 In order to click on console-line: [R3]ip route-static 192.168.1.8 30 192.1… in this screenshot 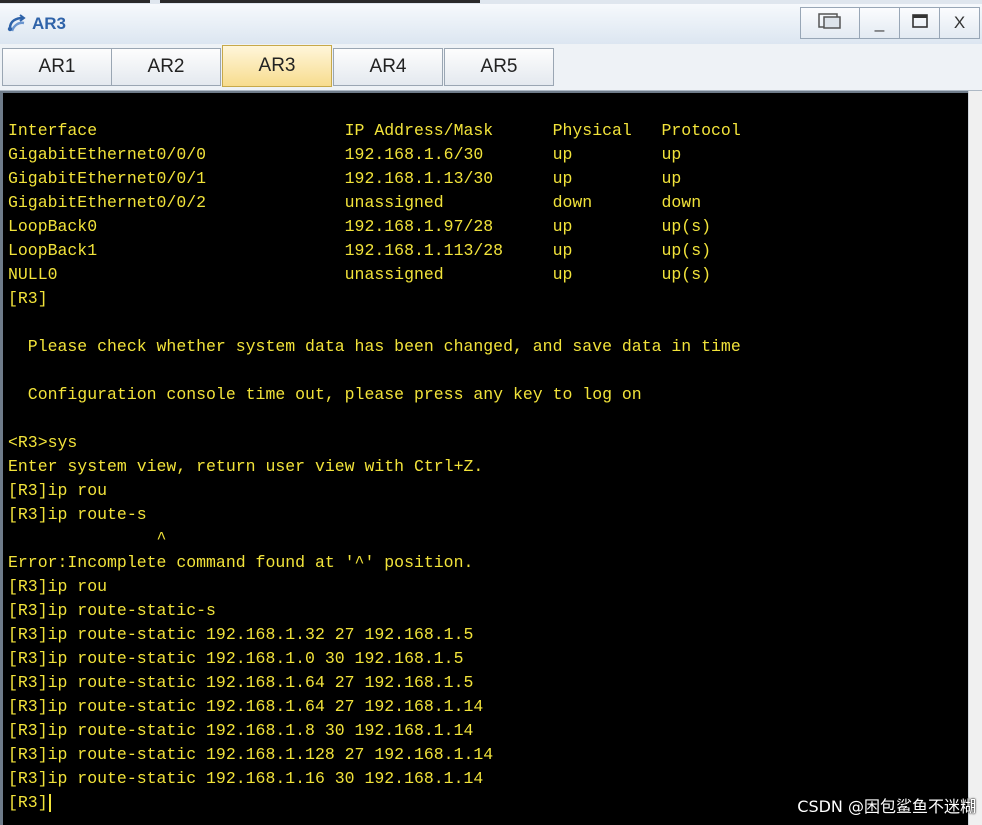, I will do `click(241, 730)`.